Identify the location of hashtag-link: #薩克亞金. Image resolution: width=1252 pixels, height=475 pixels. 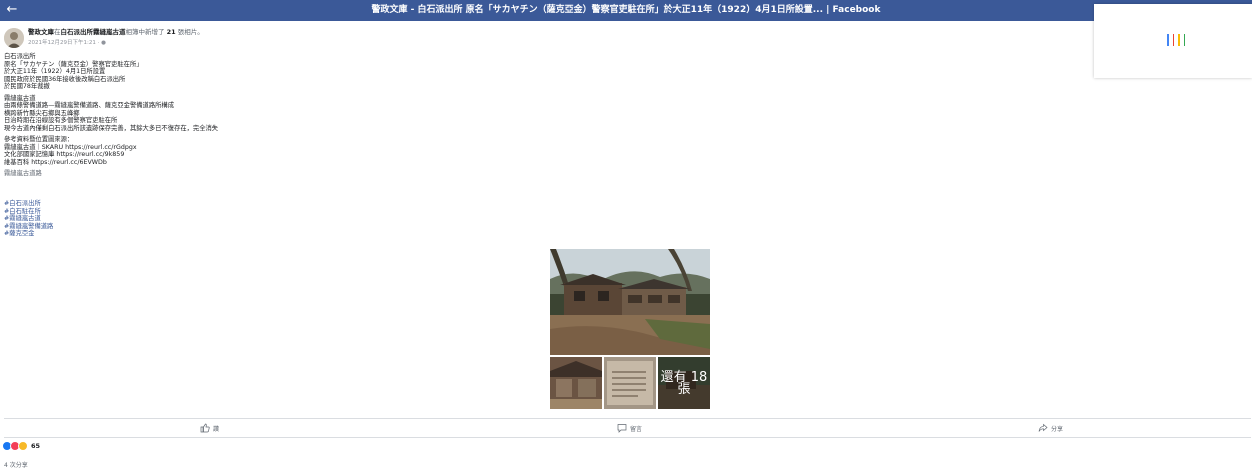
(28, 234).